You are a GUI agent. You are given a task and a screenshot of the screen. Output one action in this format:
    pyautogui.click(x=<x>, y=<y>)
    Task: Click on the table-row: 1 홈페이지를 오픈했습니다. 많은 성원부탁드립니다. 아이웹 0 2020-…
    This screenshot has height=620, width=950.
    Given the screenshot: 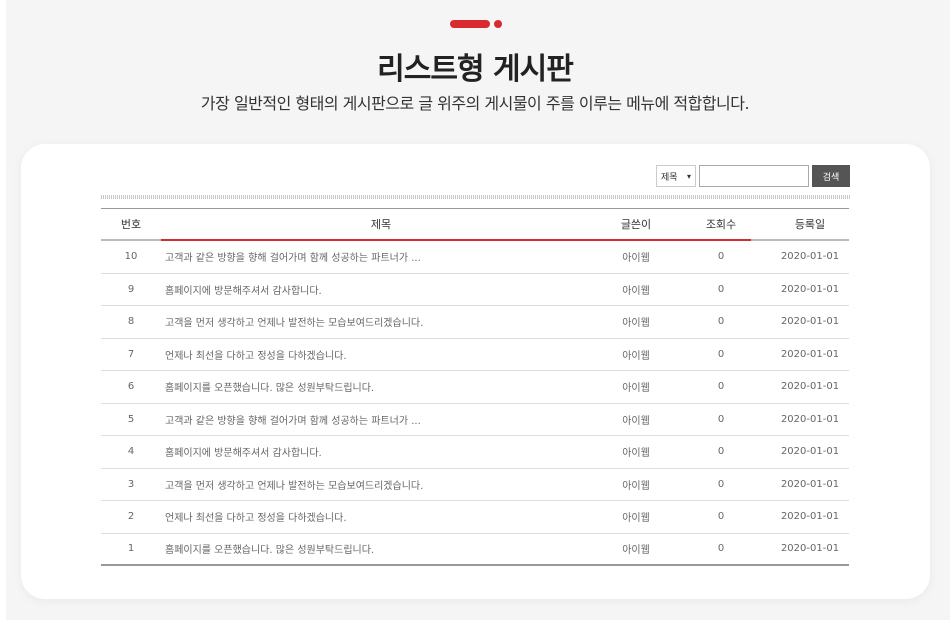 What is the action you would take?
    pyautogui.click(x=475, y=550)
    